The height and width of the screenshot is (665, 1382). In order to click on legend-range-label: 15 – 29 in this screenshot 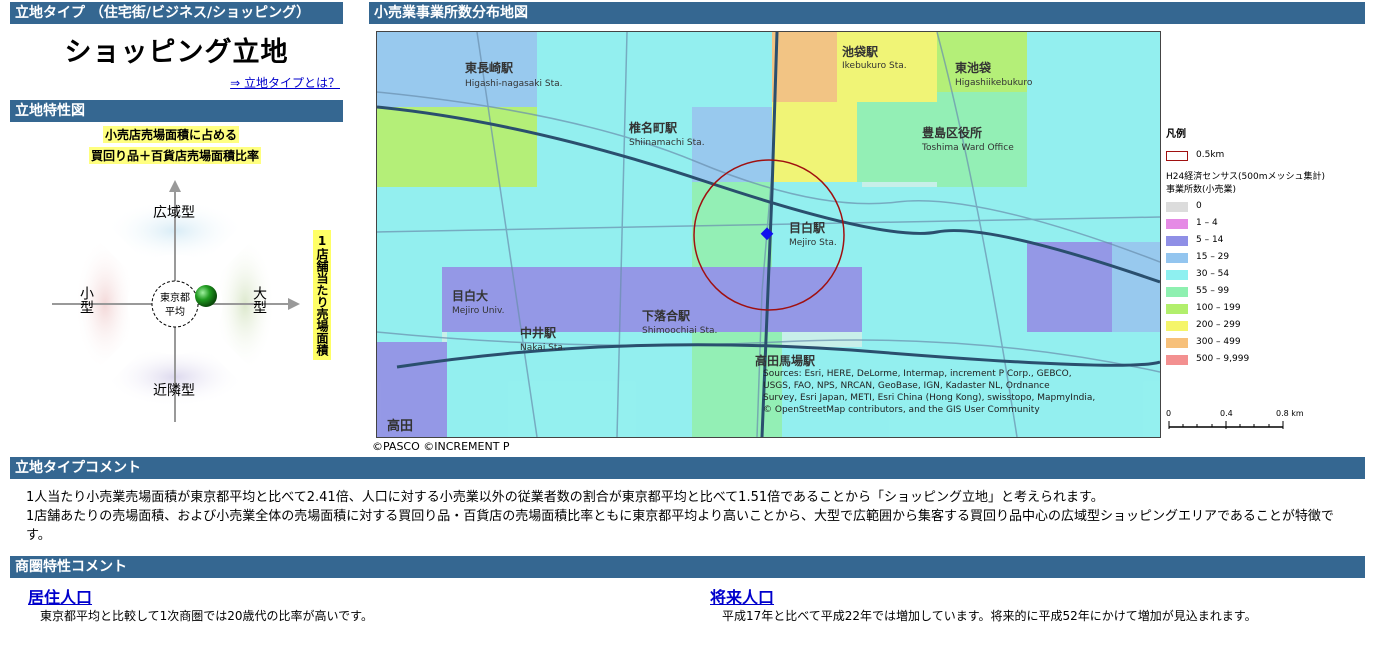, I will do `click(1213, 257)`.